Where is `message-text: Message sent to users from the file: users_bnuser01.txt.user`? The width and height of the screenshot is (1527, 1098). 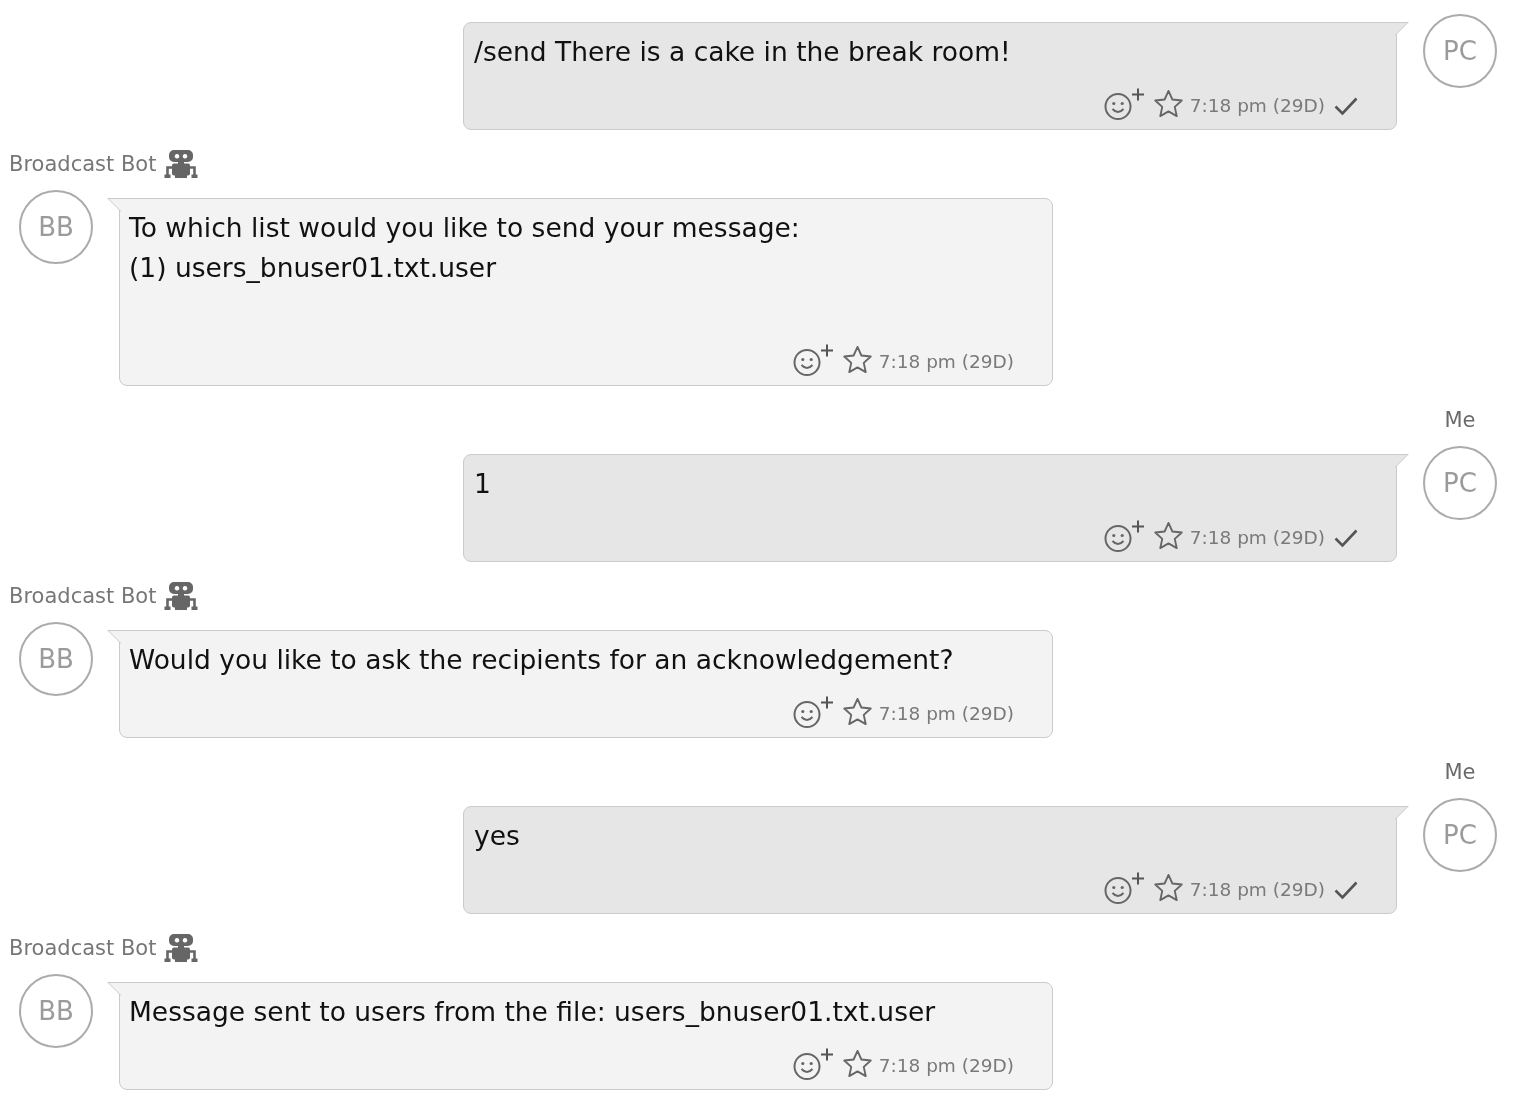
message-text: Message sent to users from the file: users_bnuser01.txt.user is located at coordinates (533, 1012).